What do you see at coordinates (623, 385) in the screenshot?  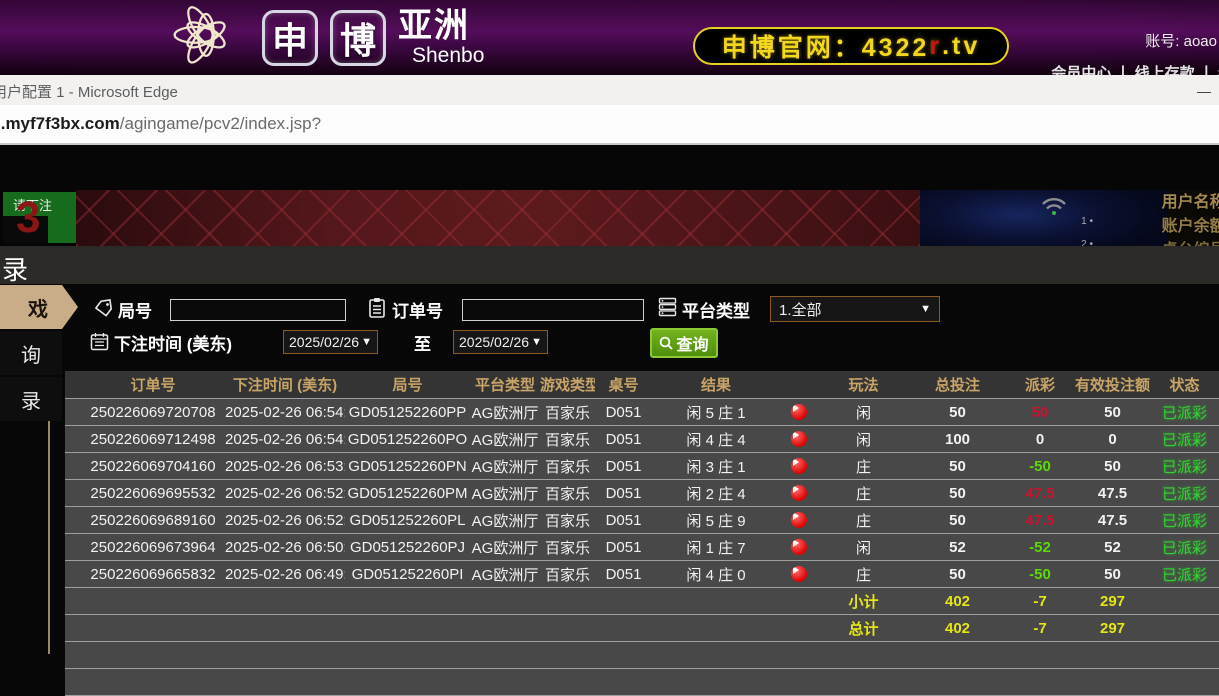 I see `col-header: 桌号` at bounding box center [623, 385].